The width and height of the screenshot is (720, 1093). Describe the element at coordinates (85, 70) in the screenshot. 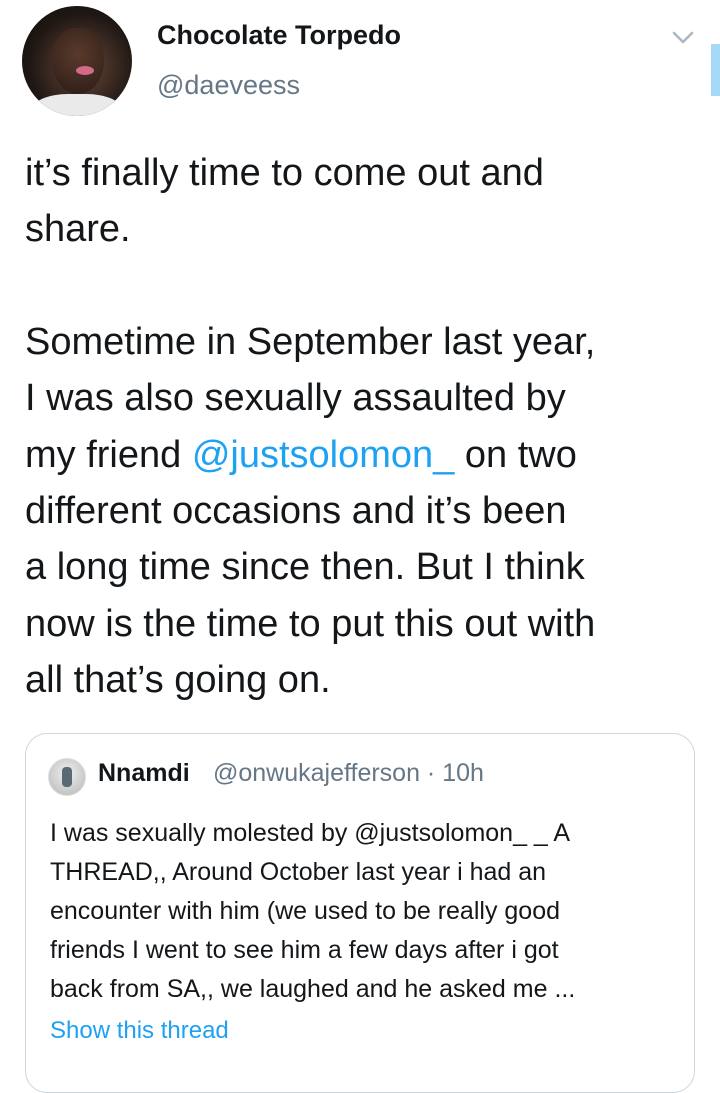

I see `avatar-lips` at that location.